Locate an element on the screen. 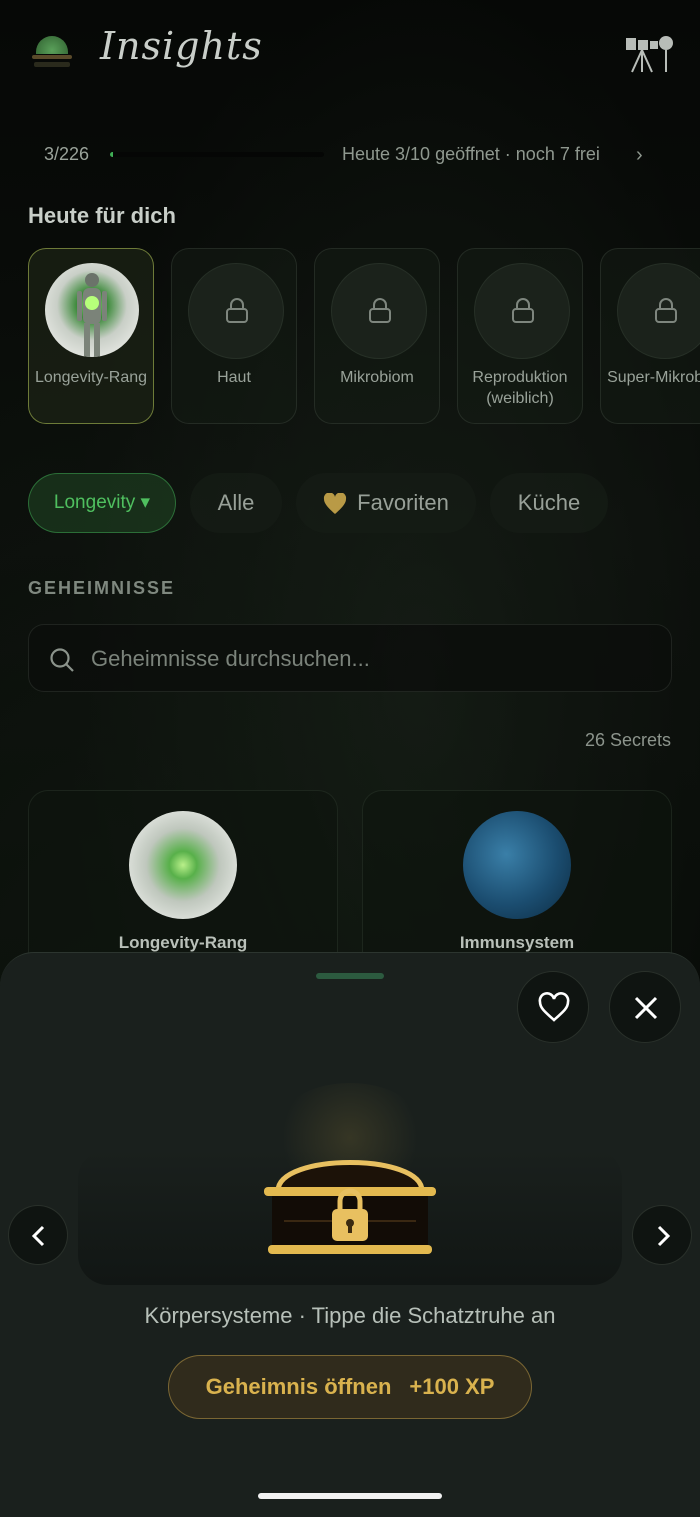 The height and width of the screenshot is (1517, 700). open-secret-label: Geheimnis öffnen is located at coordinates (298, 1386).